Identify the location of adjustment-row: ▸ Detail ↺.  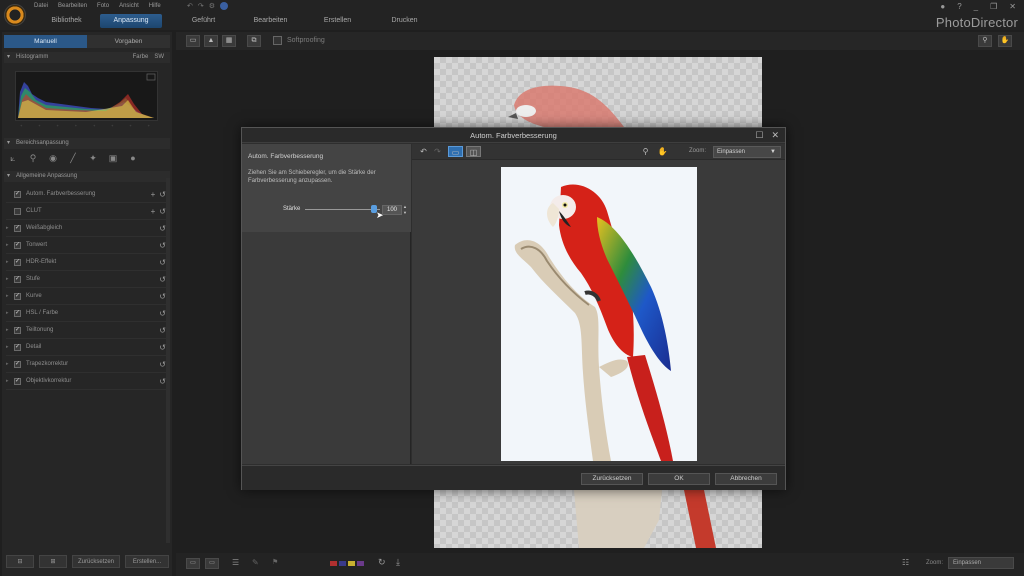
(86, 347).